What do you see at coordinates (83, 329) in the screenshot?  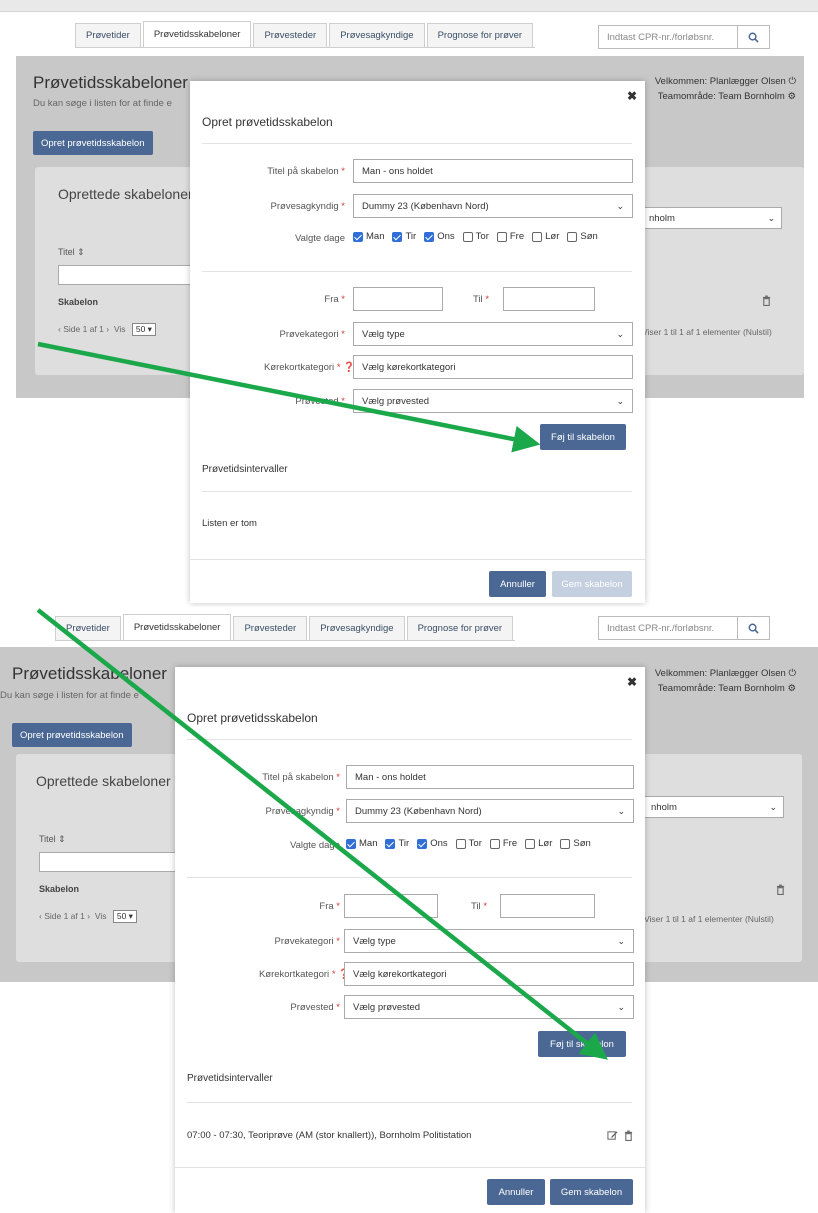 I see `pager-text: Side 1 af 1` at bounding box center [83, 329].